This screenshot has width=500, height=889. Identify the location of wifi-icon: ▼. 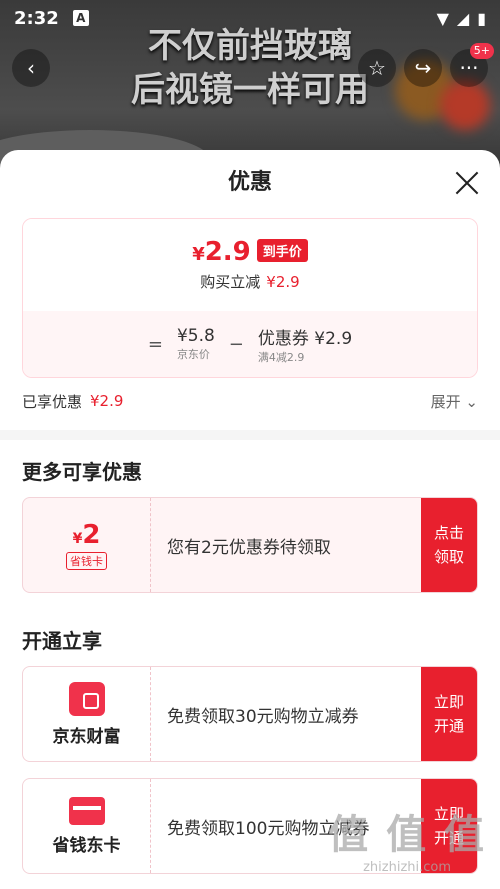
(442, 18).